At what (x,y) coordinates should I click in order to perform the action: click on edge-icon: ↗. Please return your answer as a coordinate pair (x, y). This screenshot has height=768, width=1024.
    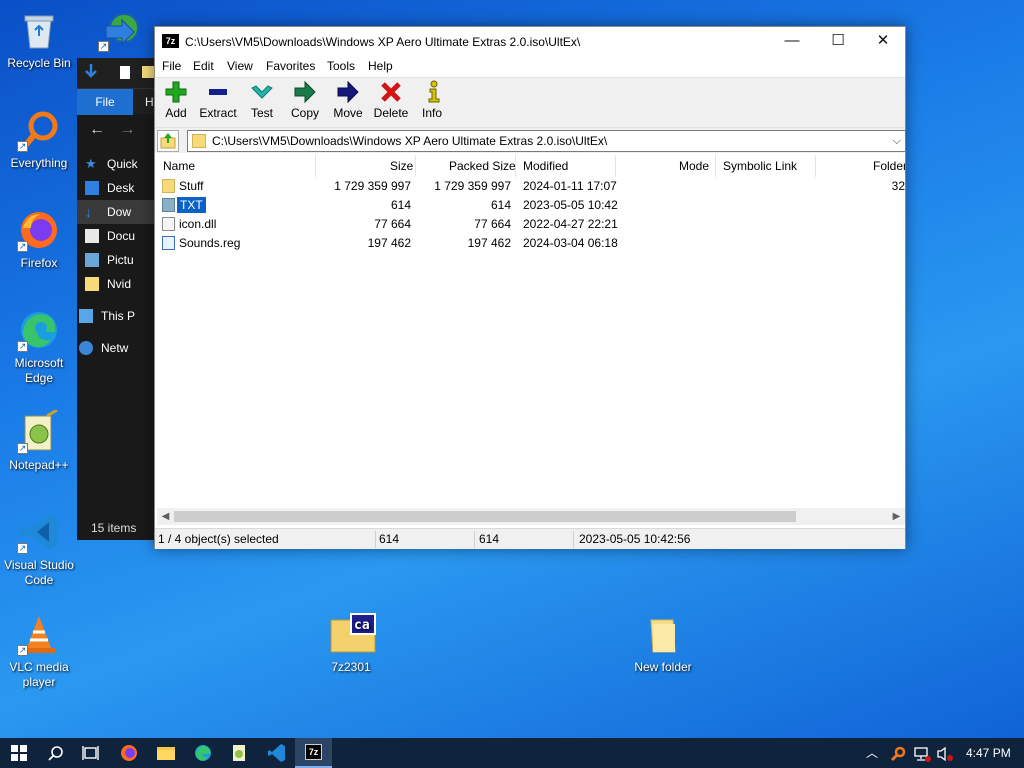
    Looking at the image, I should click on (39, 330).